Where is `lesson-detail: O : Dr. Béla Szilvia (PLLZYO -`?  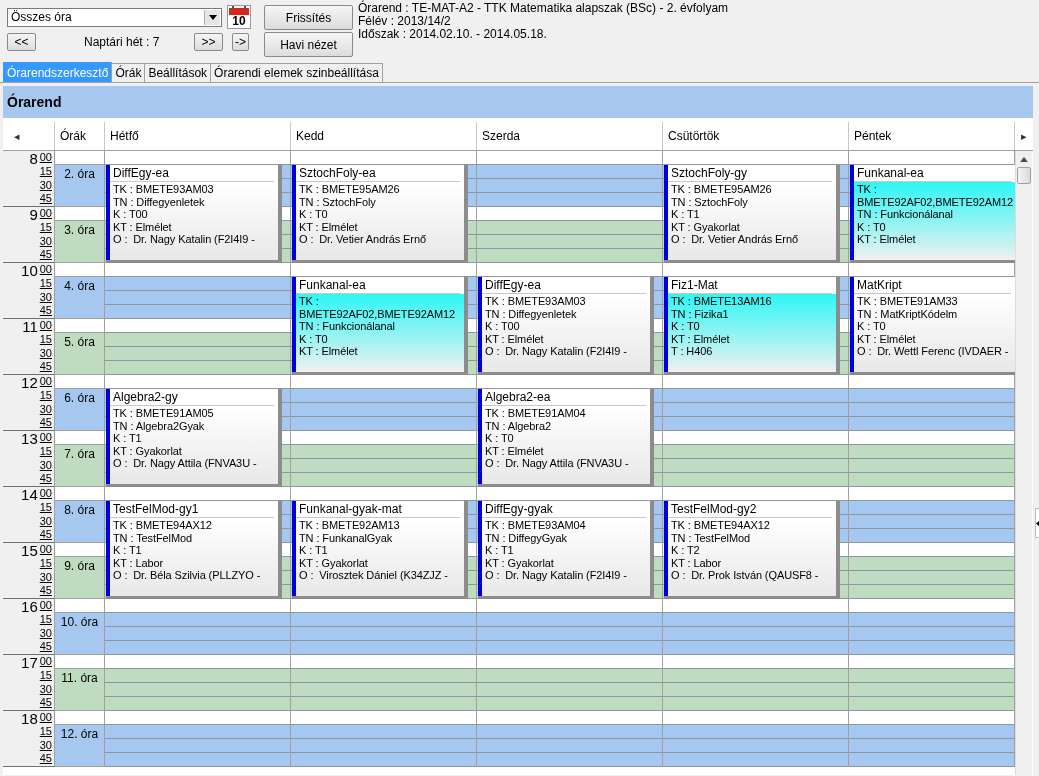 lesson-detail: O : Dr. Béla Szilvia (PLLZYO - is located at coordinates (187, 575).